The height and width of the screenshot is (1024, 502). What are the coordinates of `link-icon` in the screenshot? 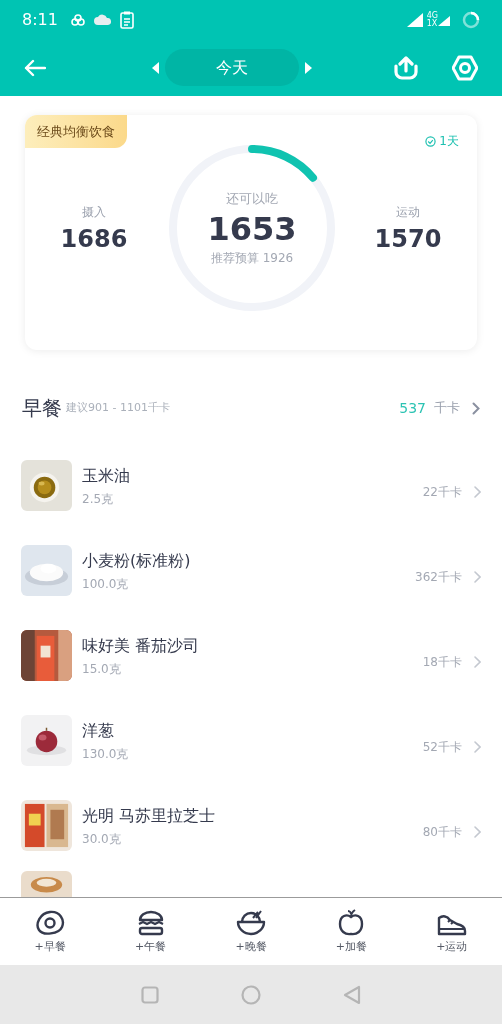 It's located at (77, 20).